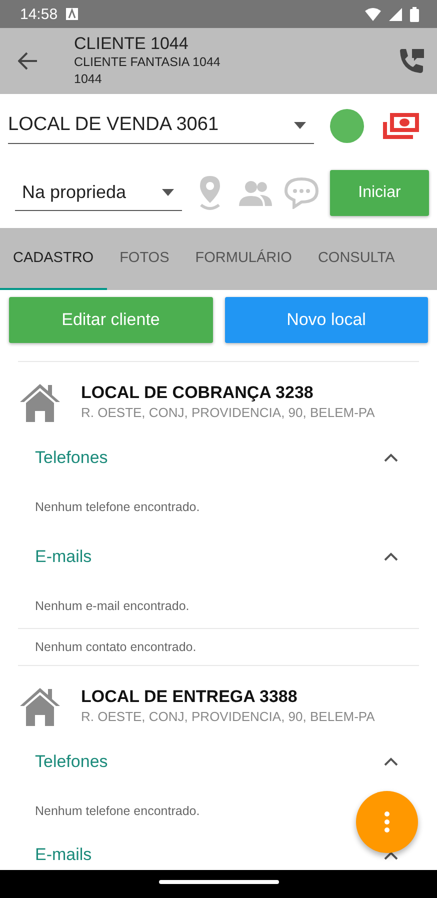  Describe the element at coordinates (401, 126) in the screenshot. I see `money-icon` at that location.